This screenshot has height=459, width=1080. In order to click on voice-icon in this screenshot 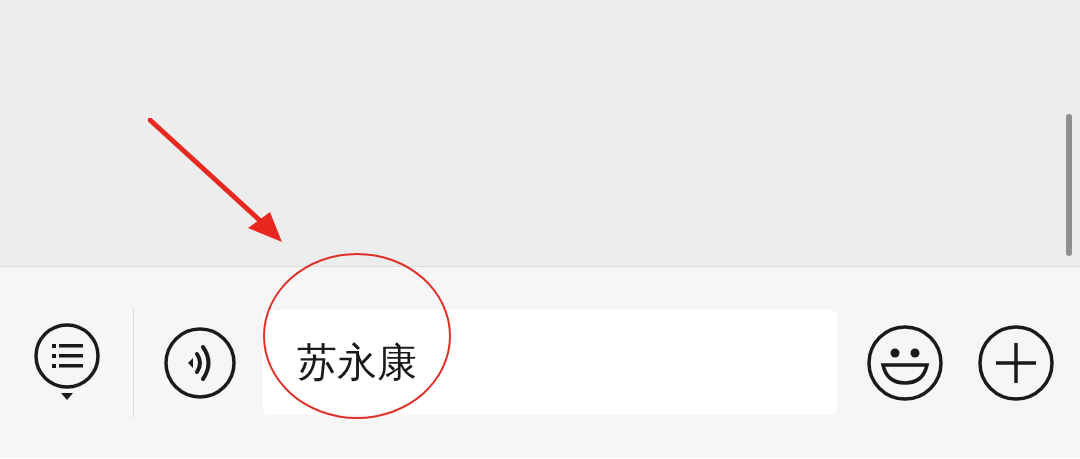, I will do `click(200, 362)`.